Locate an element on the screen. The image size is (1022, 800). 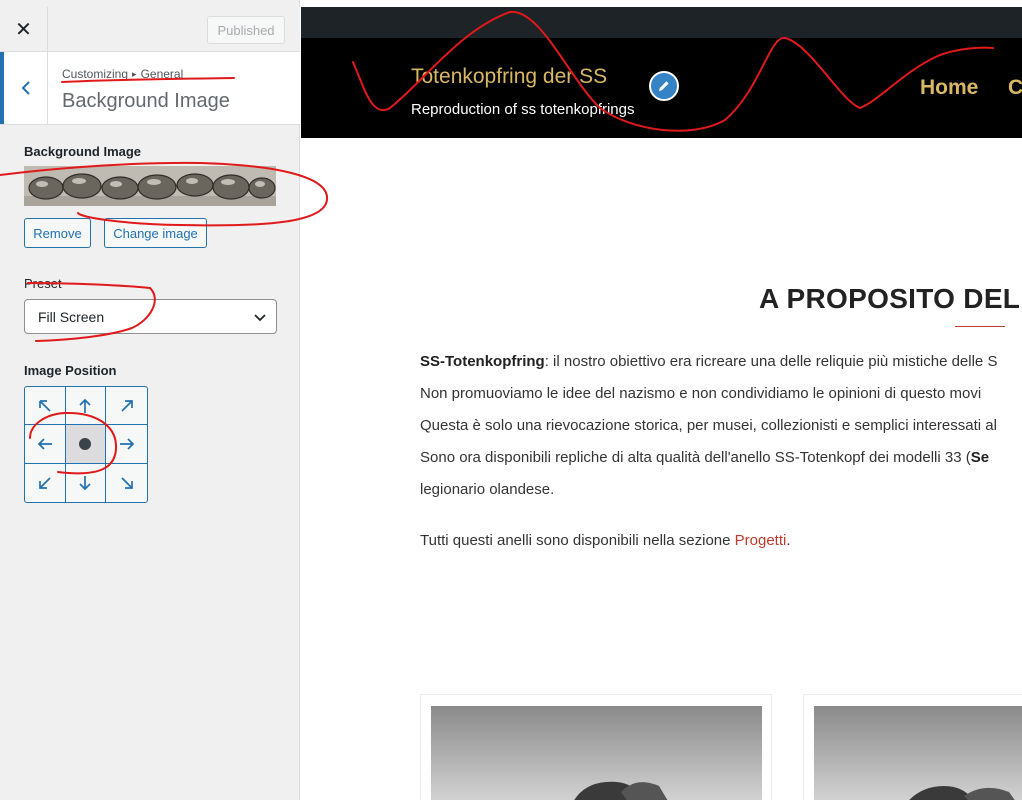
about-heading: A PROPOSITO DEL is located at coordinates (890, 298).